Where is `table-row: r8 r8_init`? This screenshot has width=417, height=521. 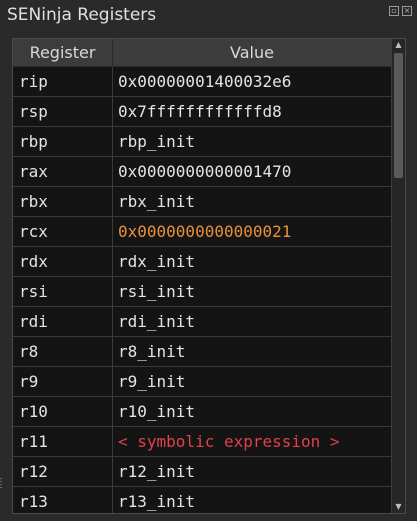
table-row: r8 r8_init is located at coordinates (202, 352).